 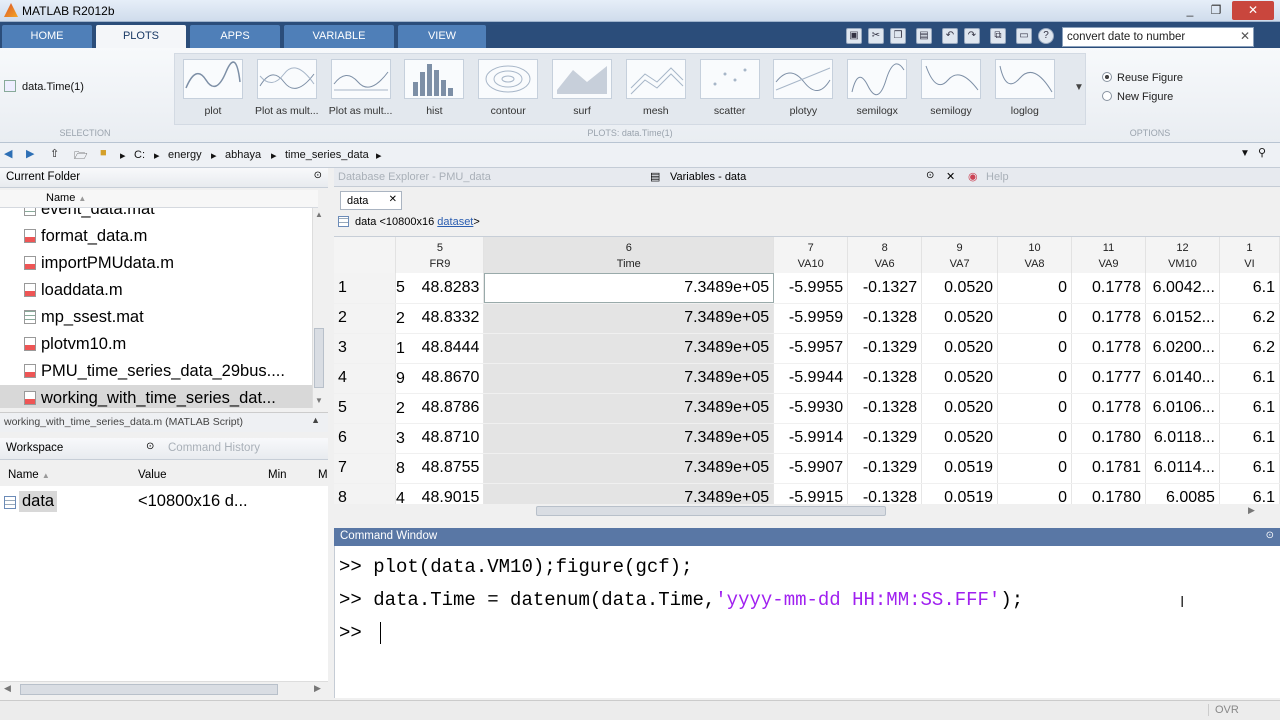 I want to click on close-button: ✕, so click(x=1253, y=10).